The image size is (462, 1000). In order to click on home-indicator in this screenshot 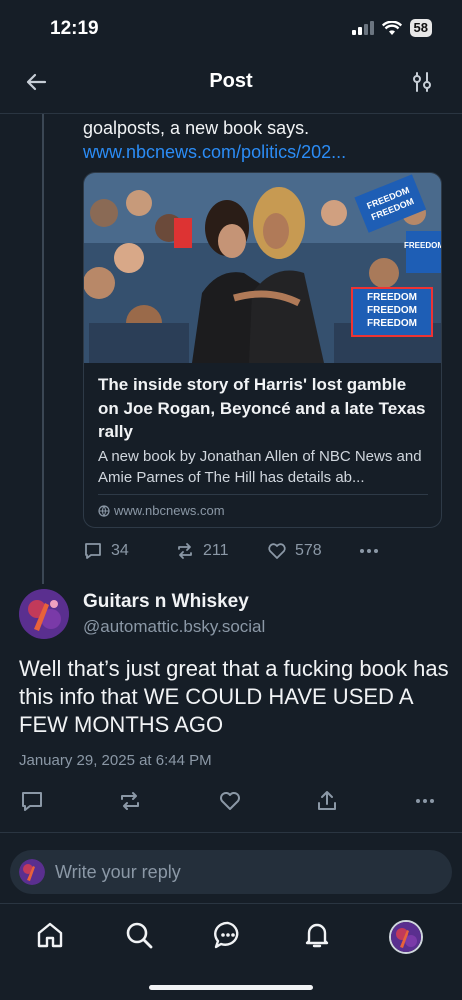, I will do `click(231, 987)`.